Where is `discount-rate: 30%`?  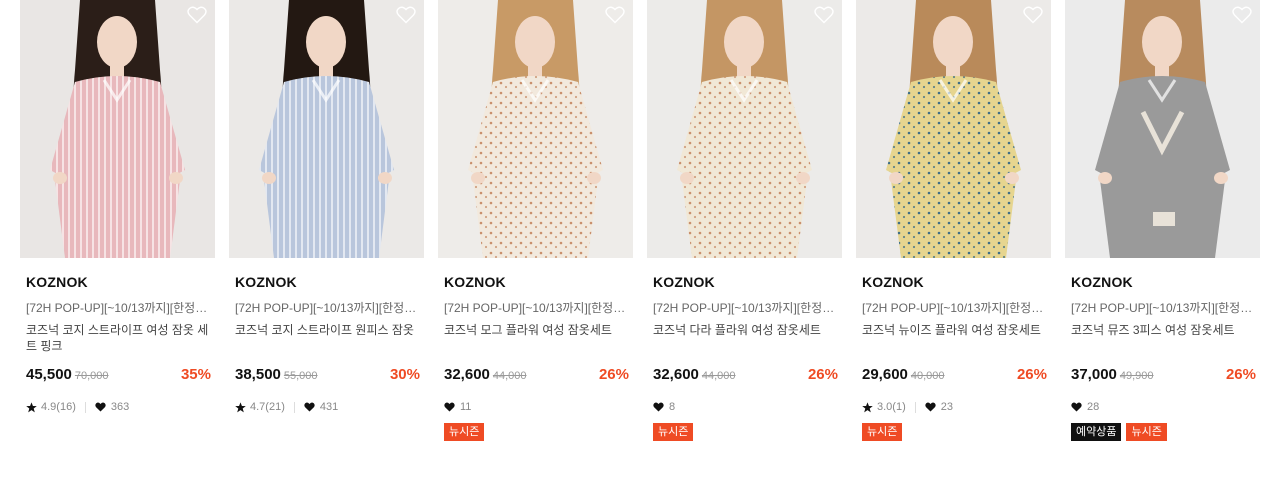
discount-rate: 30% is located at coordinates (404, 374).